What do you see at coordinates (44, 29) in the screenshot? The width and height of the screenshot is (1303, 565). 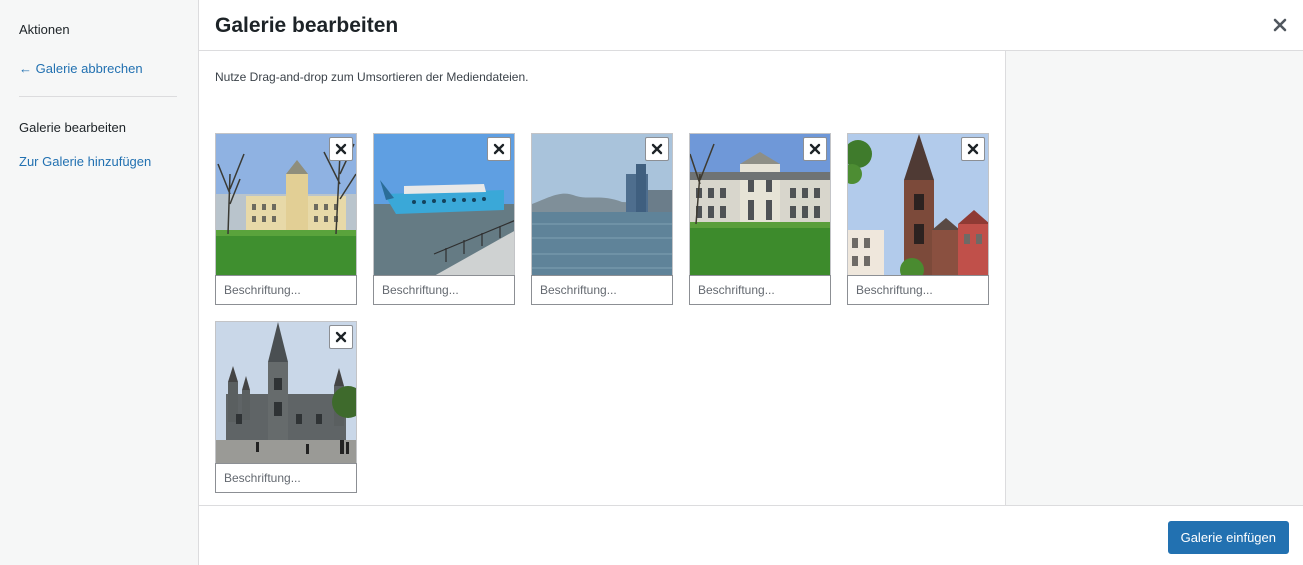 I see `sidebar-heading: Aktionen` at bounding box center [44, 29].